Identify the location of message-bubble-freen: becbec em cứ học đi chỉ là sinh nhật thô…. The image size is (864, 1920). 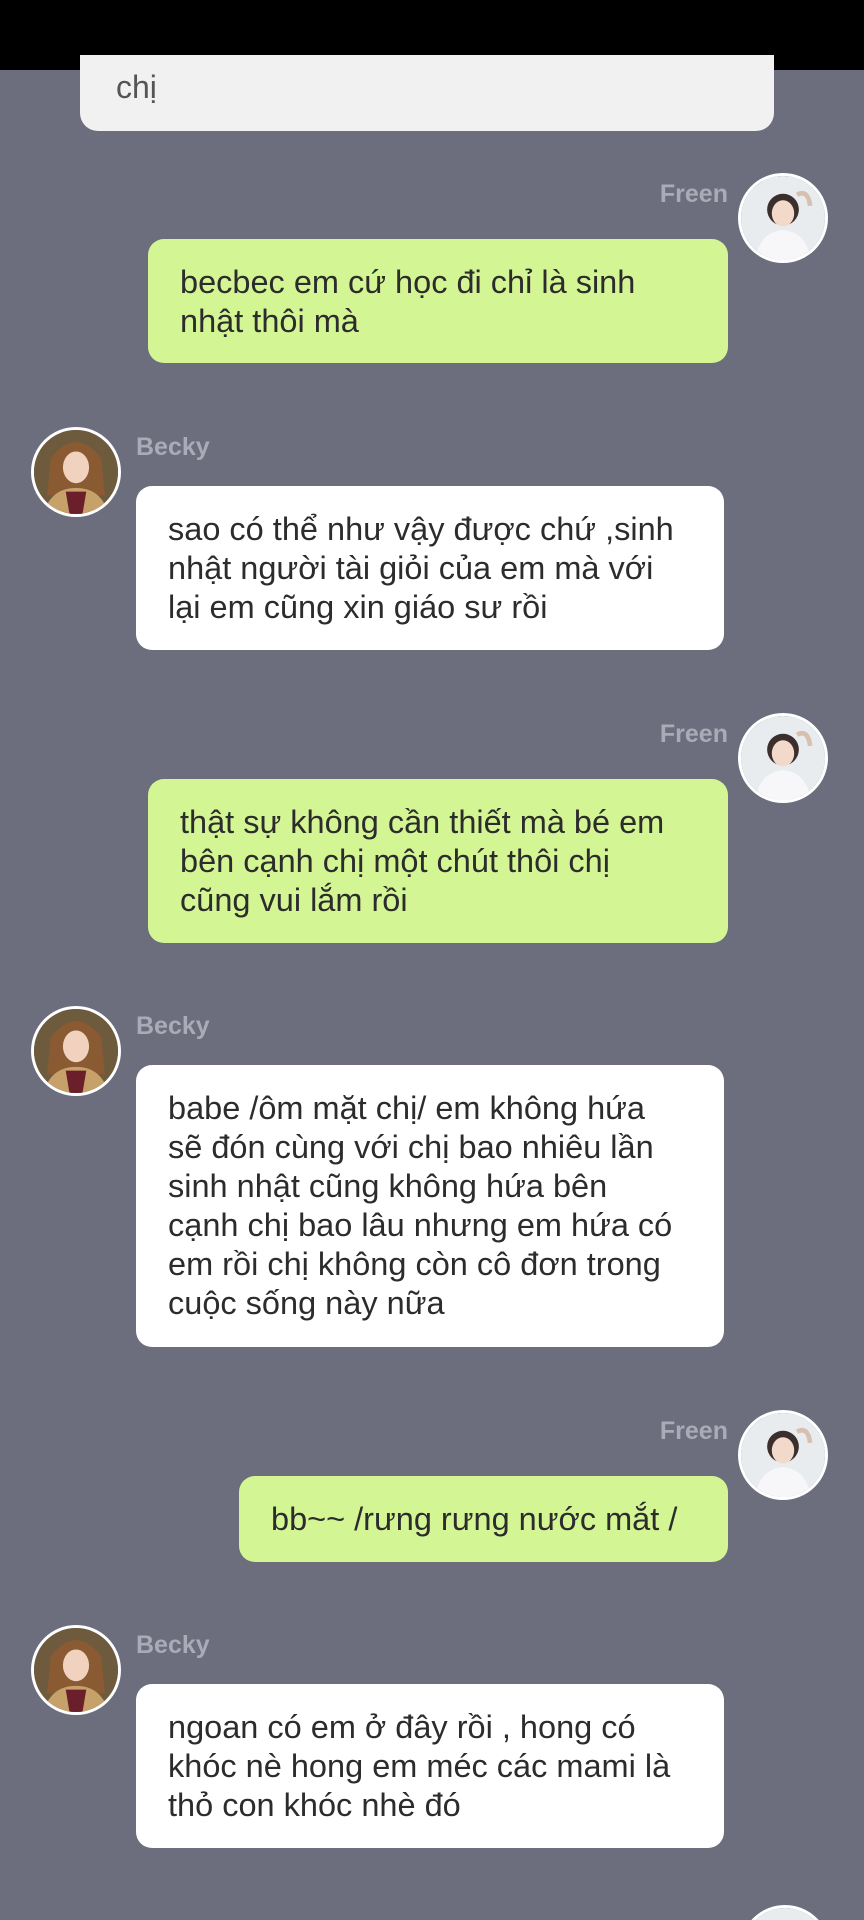
(438, 301).